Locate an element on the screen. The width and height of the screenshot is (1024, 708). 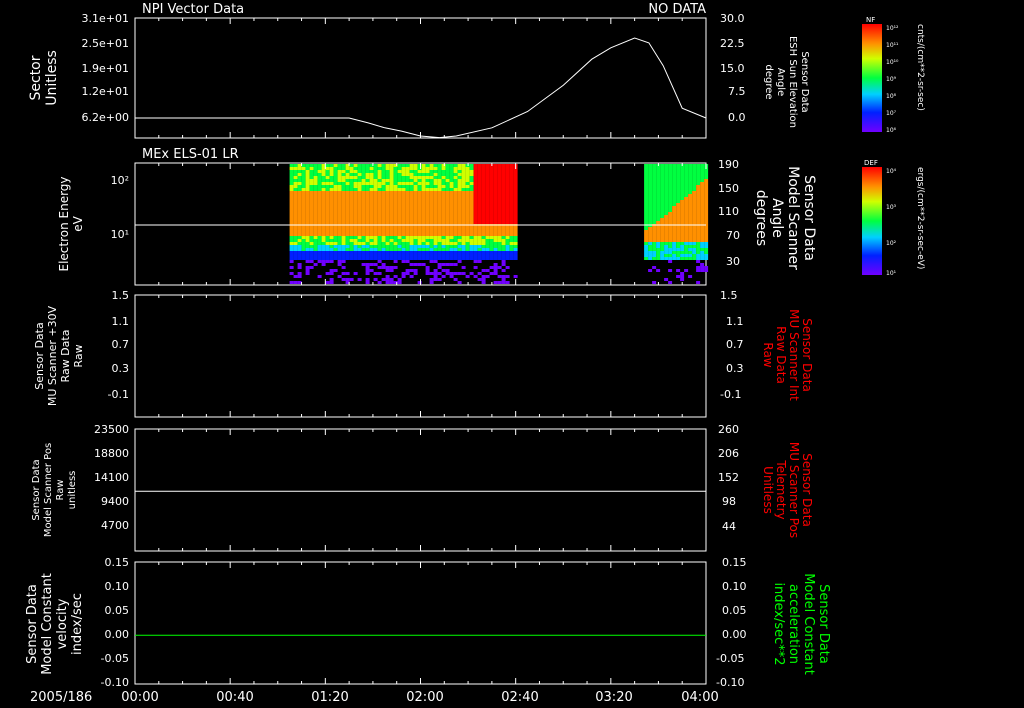
panel3-frame is located at coordinates (420, 356).